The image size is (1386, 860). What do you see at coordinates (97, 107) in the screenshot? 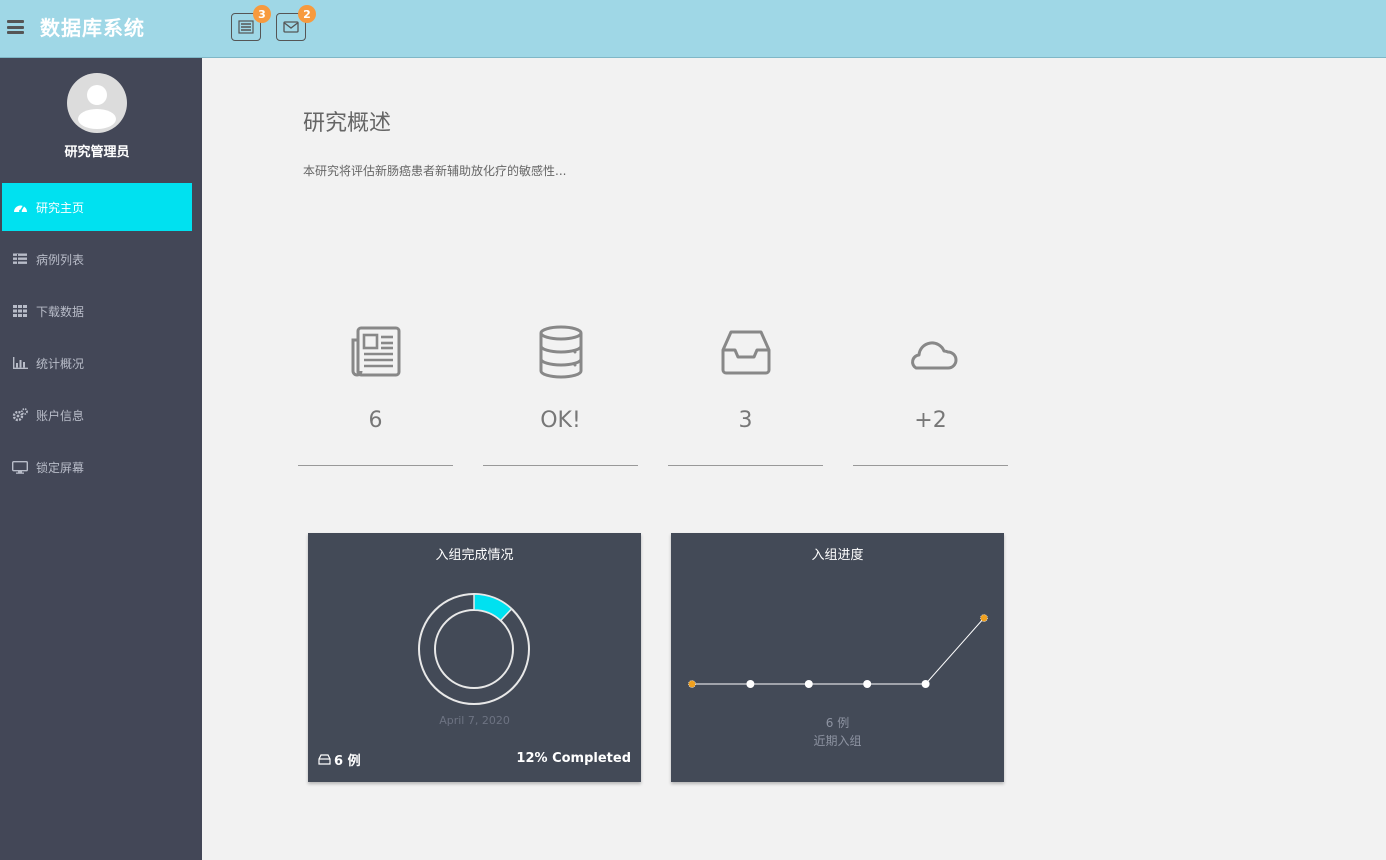
I see `user-icon` at bounding box center [97, 107].